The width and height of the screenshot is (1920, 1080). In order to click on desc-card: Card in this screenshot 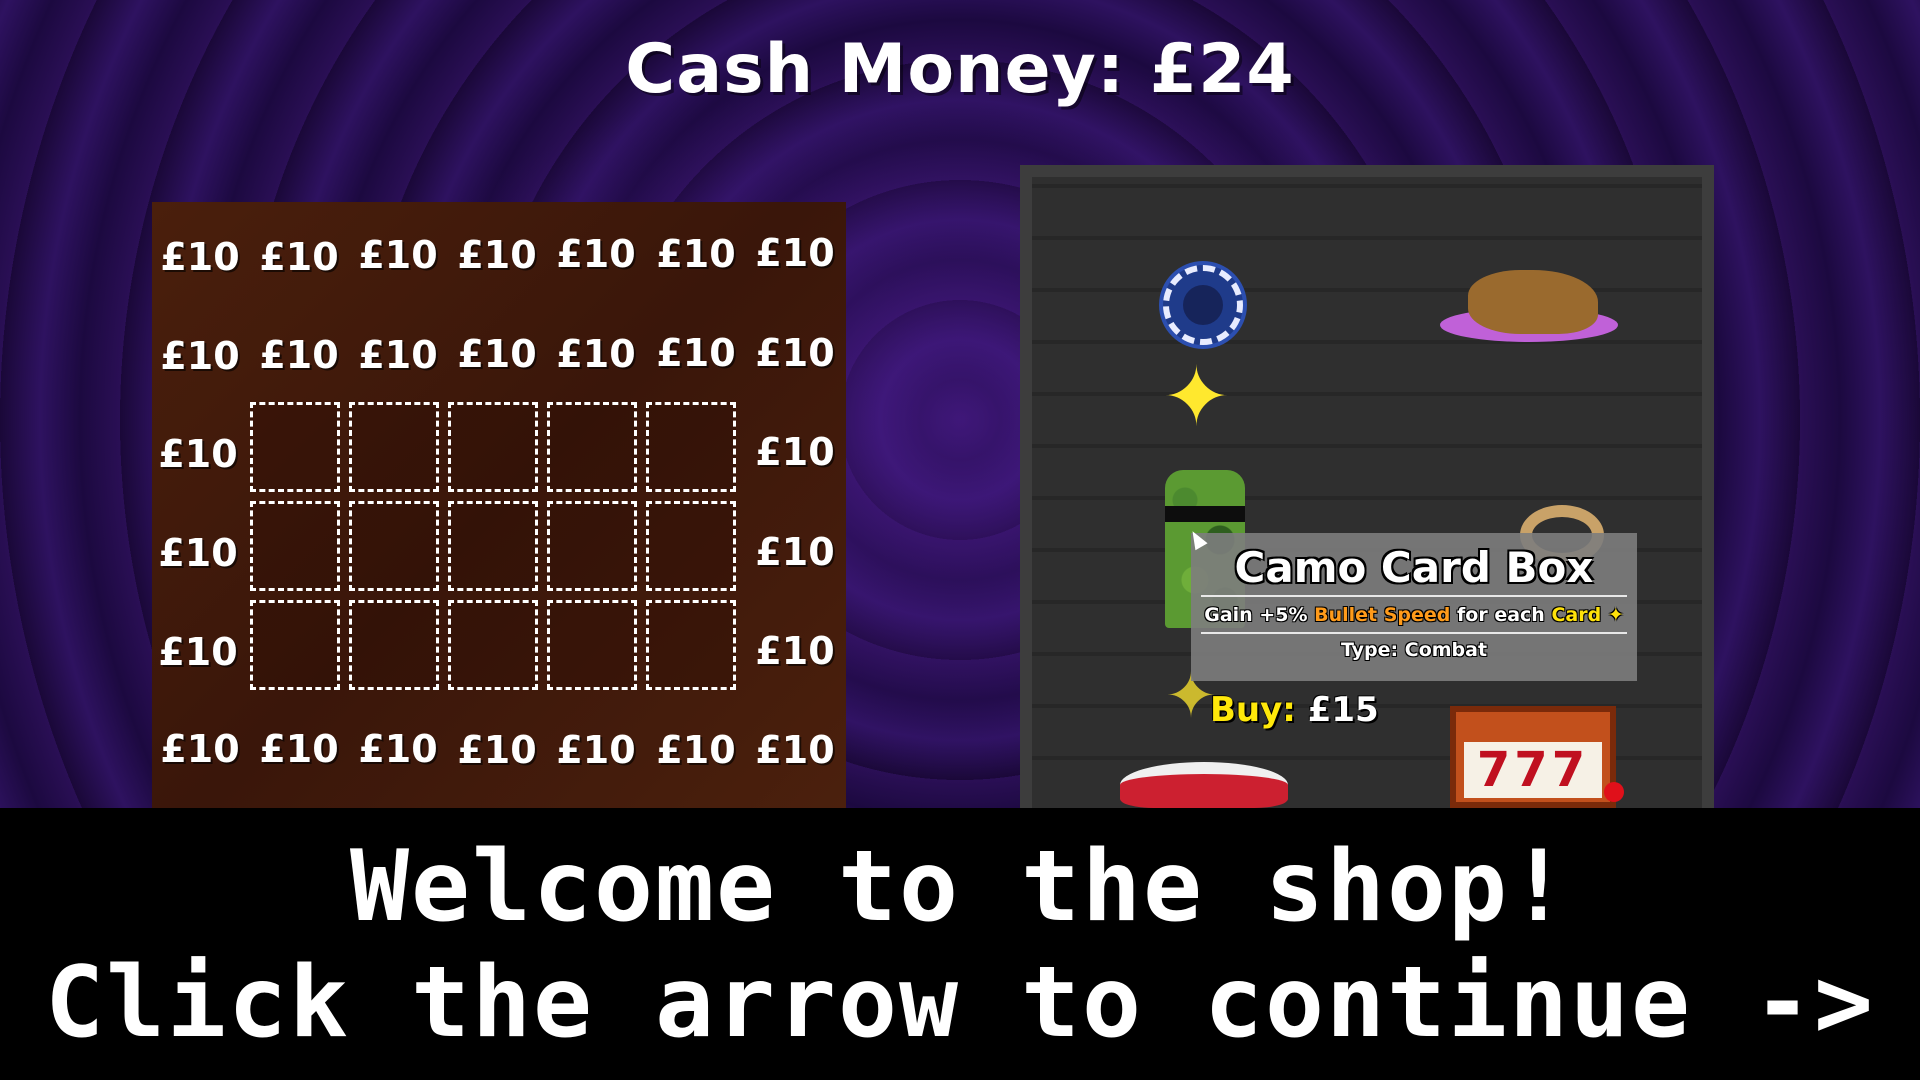, I will do `click(1576, 615)`.